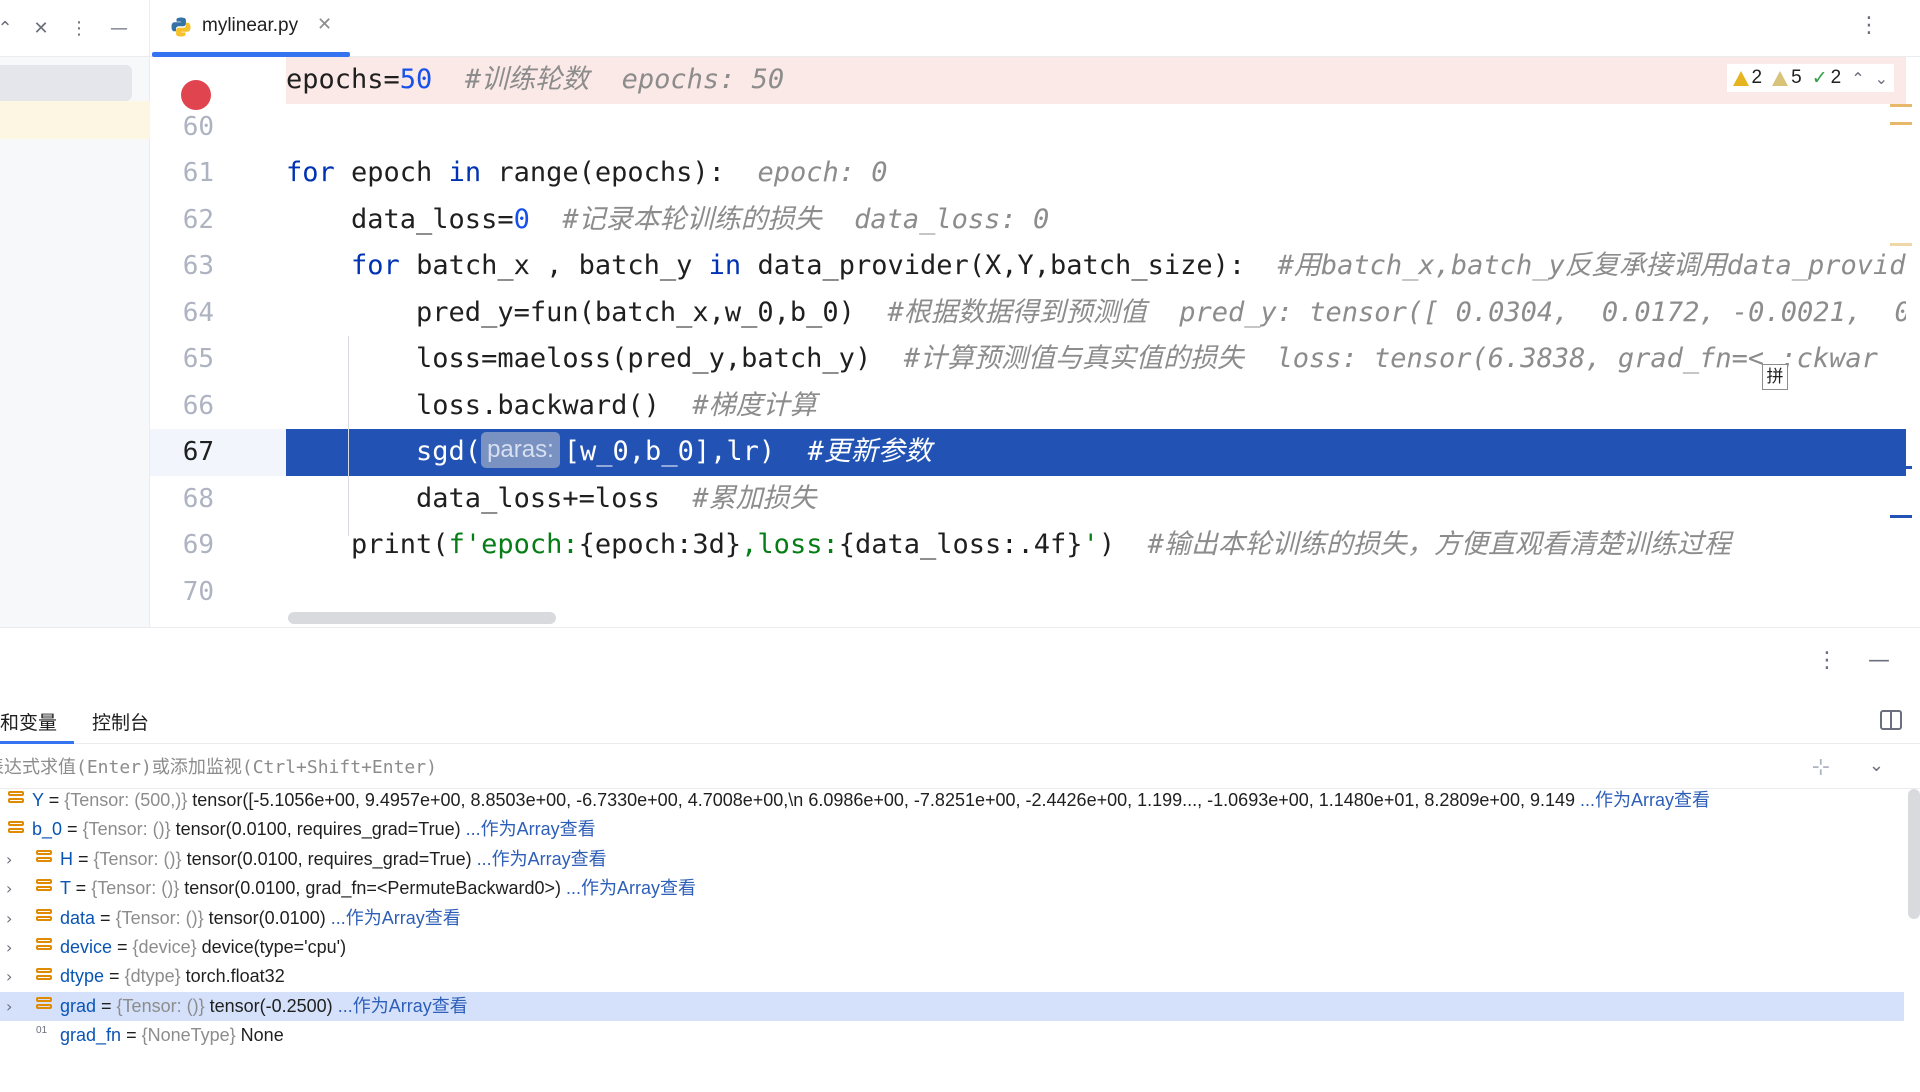 The width and height of the screenshot is (1920, 1092). I want to click on weak-warnings-count: 5, so click(1787, 78).